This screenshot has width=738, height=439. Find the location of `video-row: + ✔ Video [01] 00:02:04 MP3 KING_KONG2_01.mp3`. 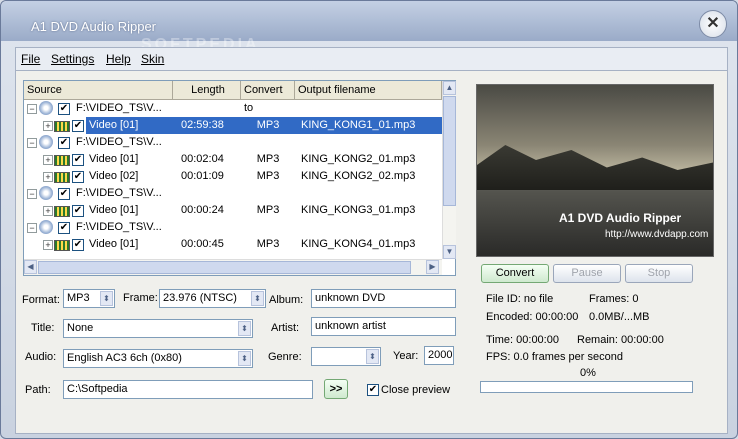

video-row: + ✔ Video [01] 00:02:04 MP3 KING_KONG2_01.mp3 is located at coordinates (233, 159).